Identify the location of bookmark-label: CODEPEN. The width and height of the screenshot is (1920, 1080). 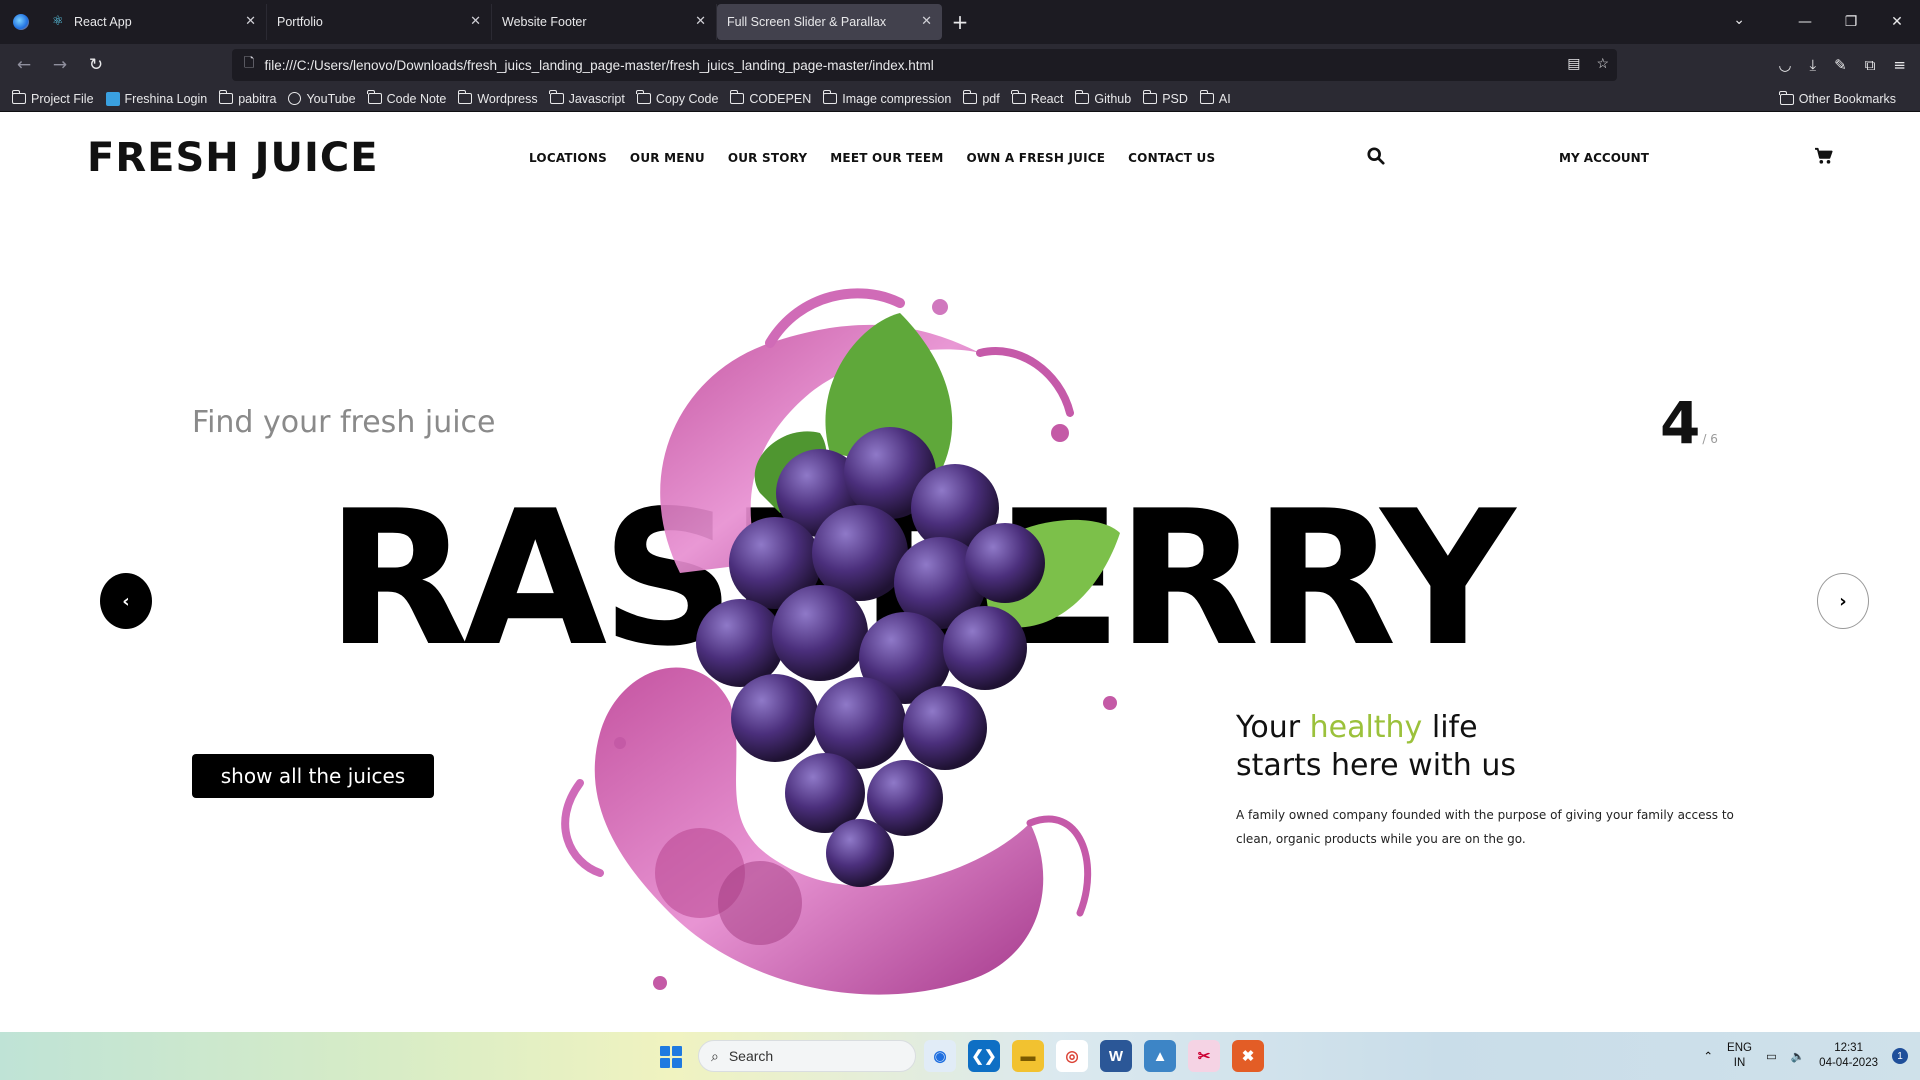
(780, 98).